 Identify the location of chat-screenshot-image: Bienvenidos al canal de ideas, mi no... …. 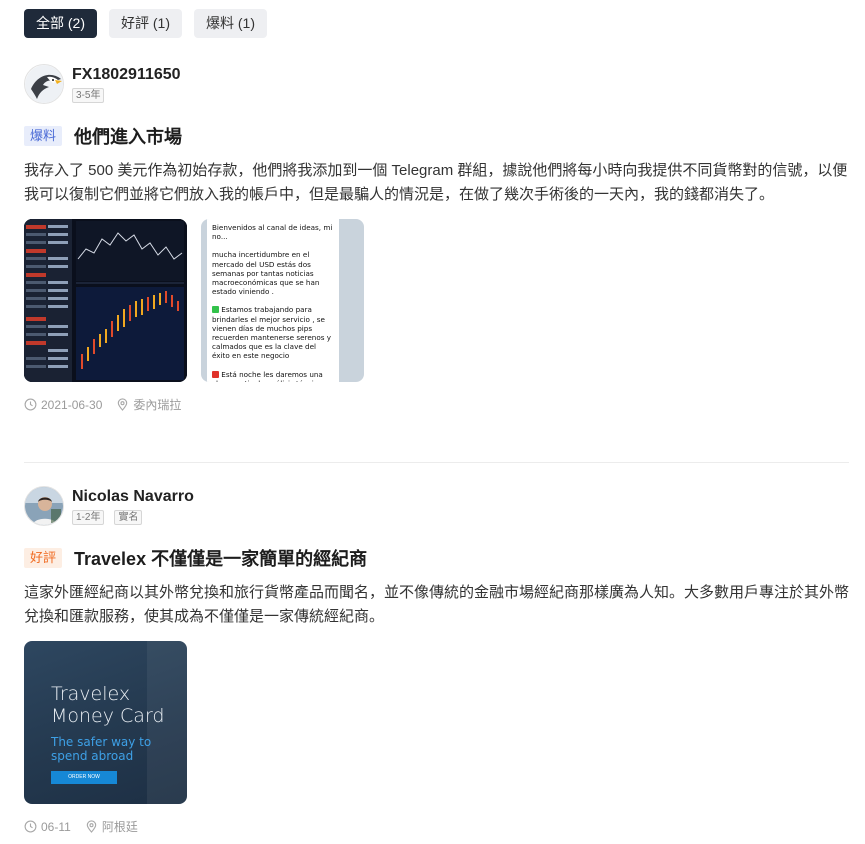
(282, 300).